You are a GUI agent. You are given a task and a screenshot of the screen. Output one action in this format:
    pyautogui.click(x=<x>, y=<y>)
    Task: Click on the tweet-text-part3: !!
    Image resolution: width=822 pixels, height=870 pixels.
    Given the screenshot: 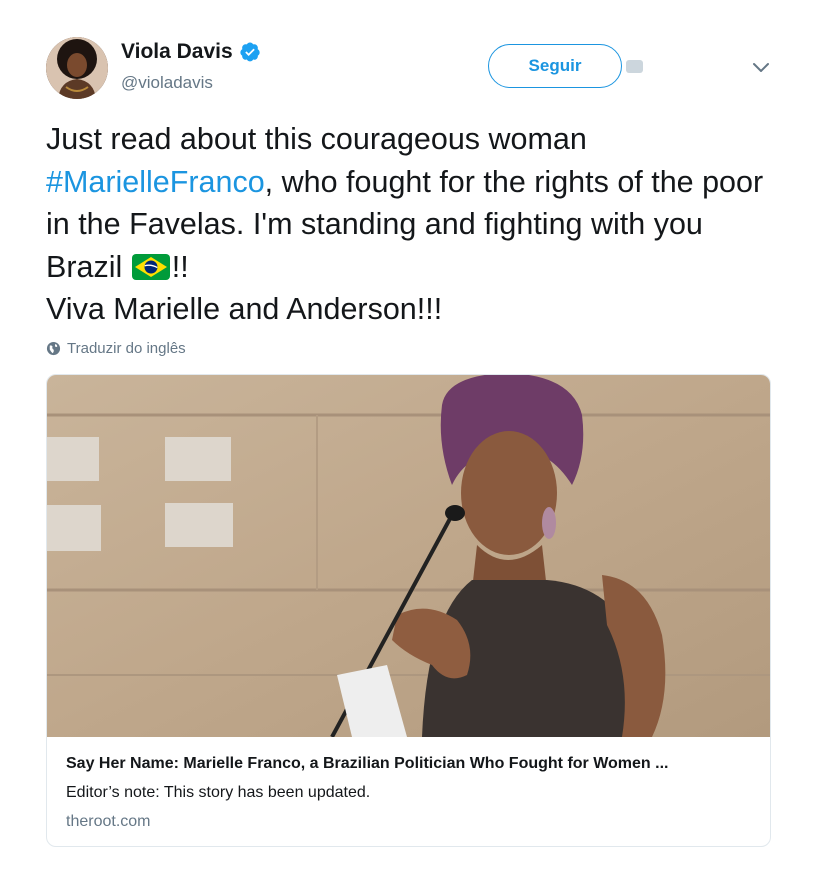 What is the action you would take?
    pyautogui.click(x=180, y=266)
    